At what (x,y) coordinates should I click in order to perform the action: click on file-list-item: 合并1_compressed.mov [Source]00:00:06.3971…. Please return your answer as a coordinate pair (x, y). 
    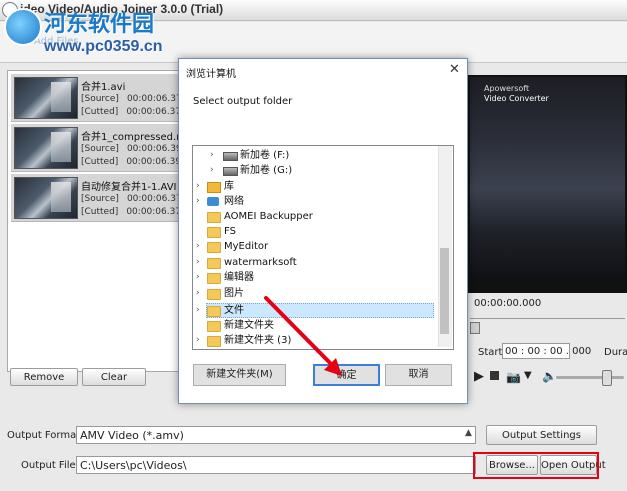
    Looking at the image, I should click on (108, 148).